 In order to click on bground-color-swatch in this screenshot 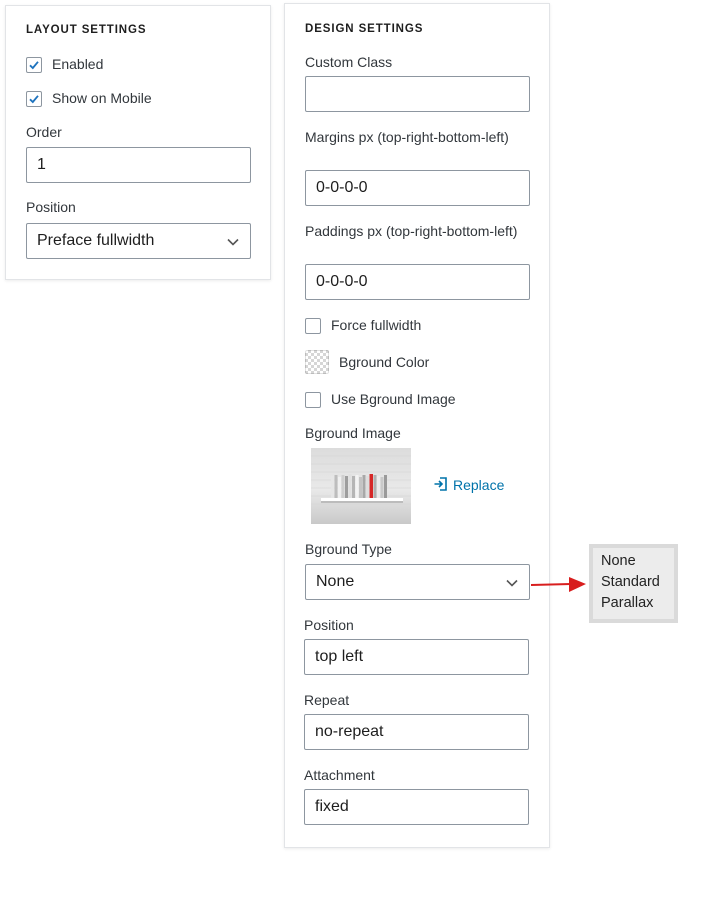, I will do `click(317, 362)`.